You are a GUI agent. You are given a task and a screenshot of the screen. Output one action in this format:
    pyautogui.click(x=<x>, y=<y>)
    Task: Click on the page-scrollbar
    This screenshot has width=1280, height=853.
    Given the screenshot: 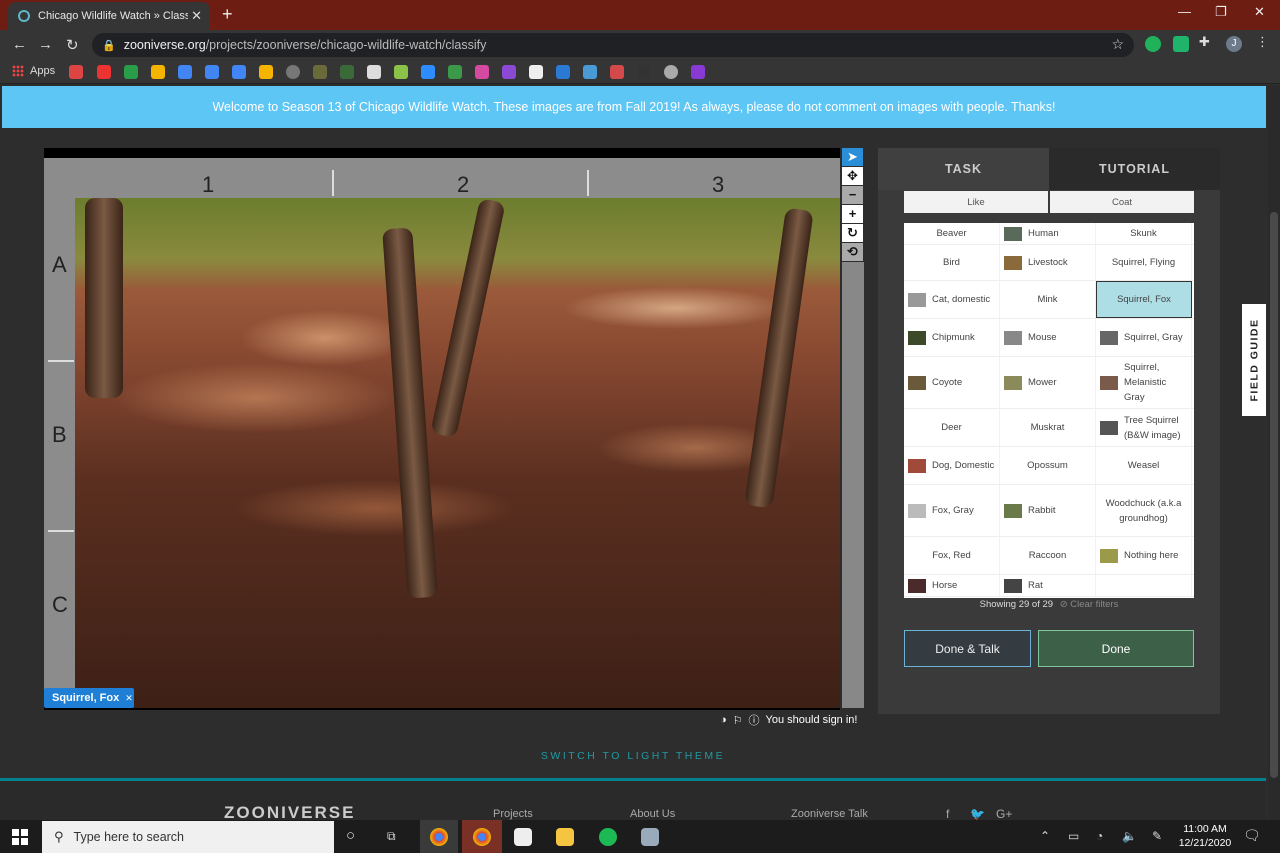 What is the action you would take?
    pyautogui.click(x=1274, y=453)
    